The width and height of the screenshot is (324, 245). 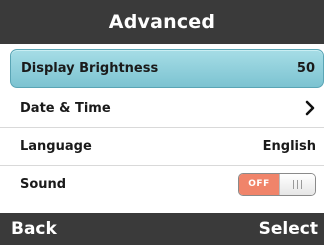 What do you see at coordinates (43, 184) in the screenshot?
I see `menu-item-label: Sound` at bounding box center [43, 184].